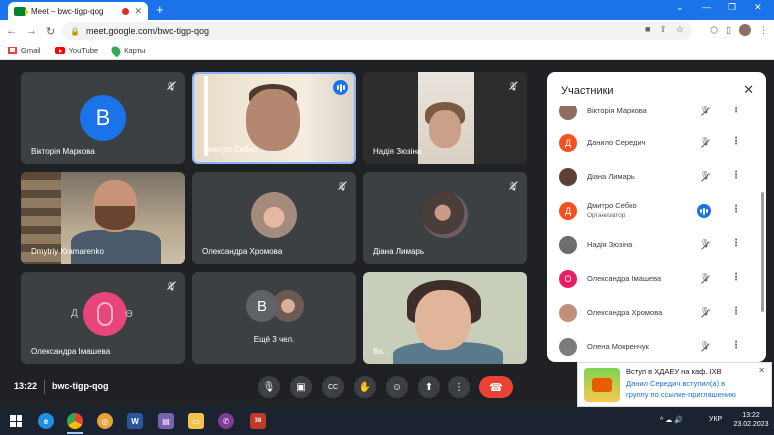  I want to click on forward-icon: →, so click(31, 31).